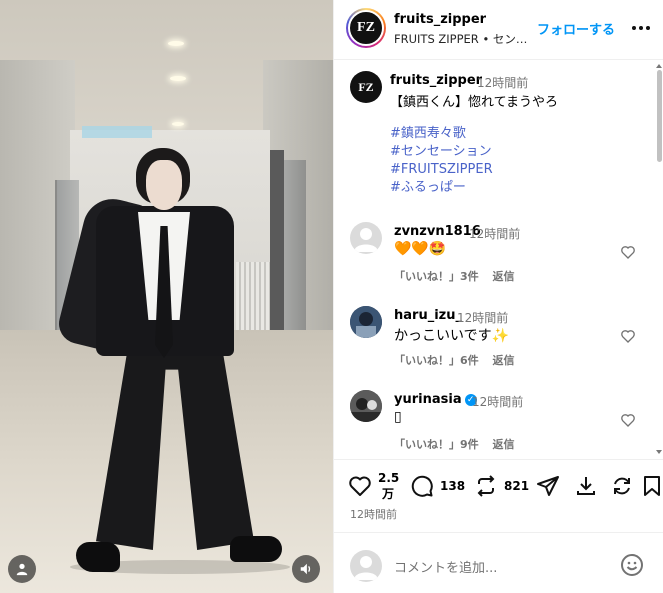  What do you see at coordinates (659, 116) in the screenshot?
I see `scrollbar-thumb` at bounding box center [659, 116].